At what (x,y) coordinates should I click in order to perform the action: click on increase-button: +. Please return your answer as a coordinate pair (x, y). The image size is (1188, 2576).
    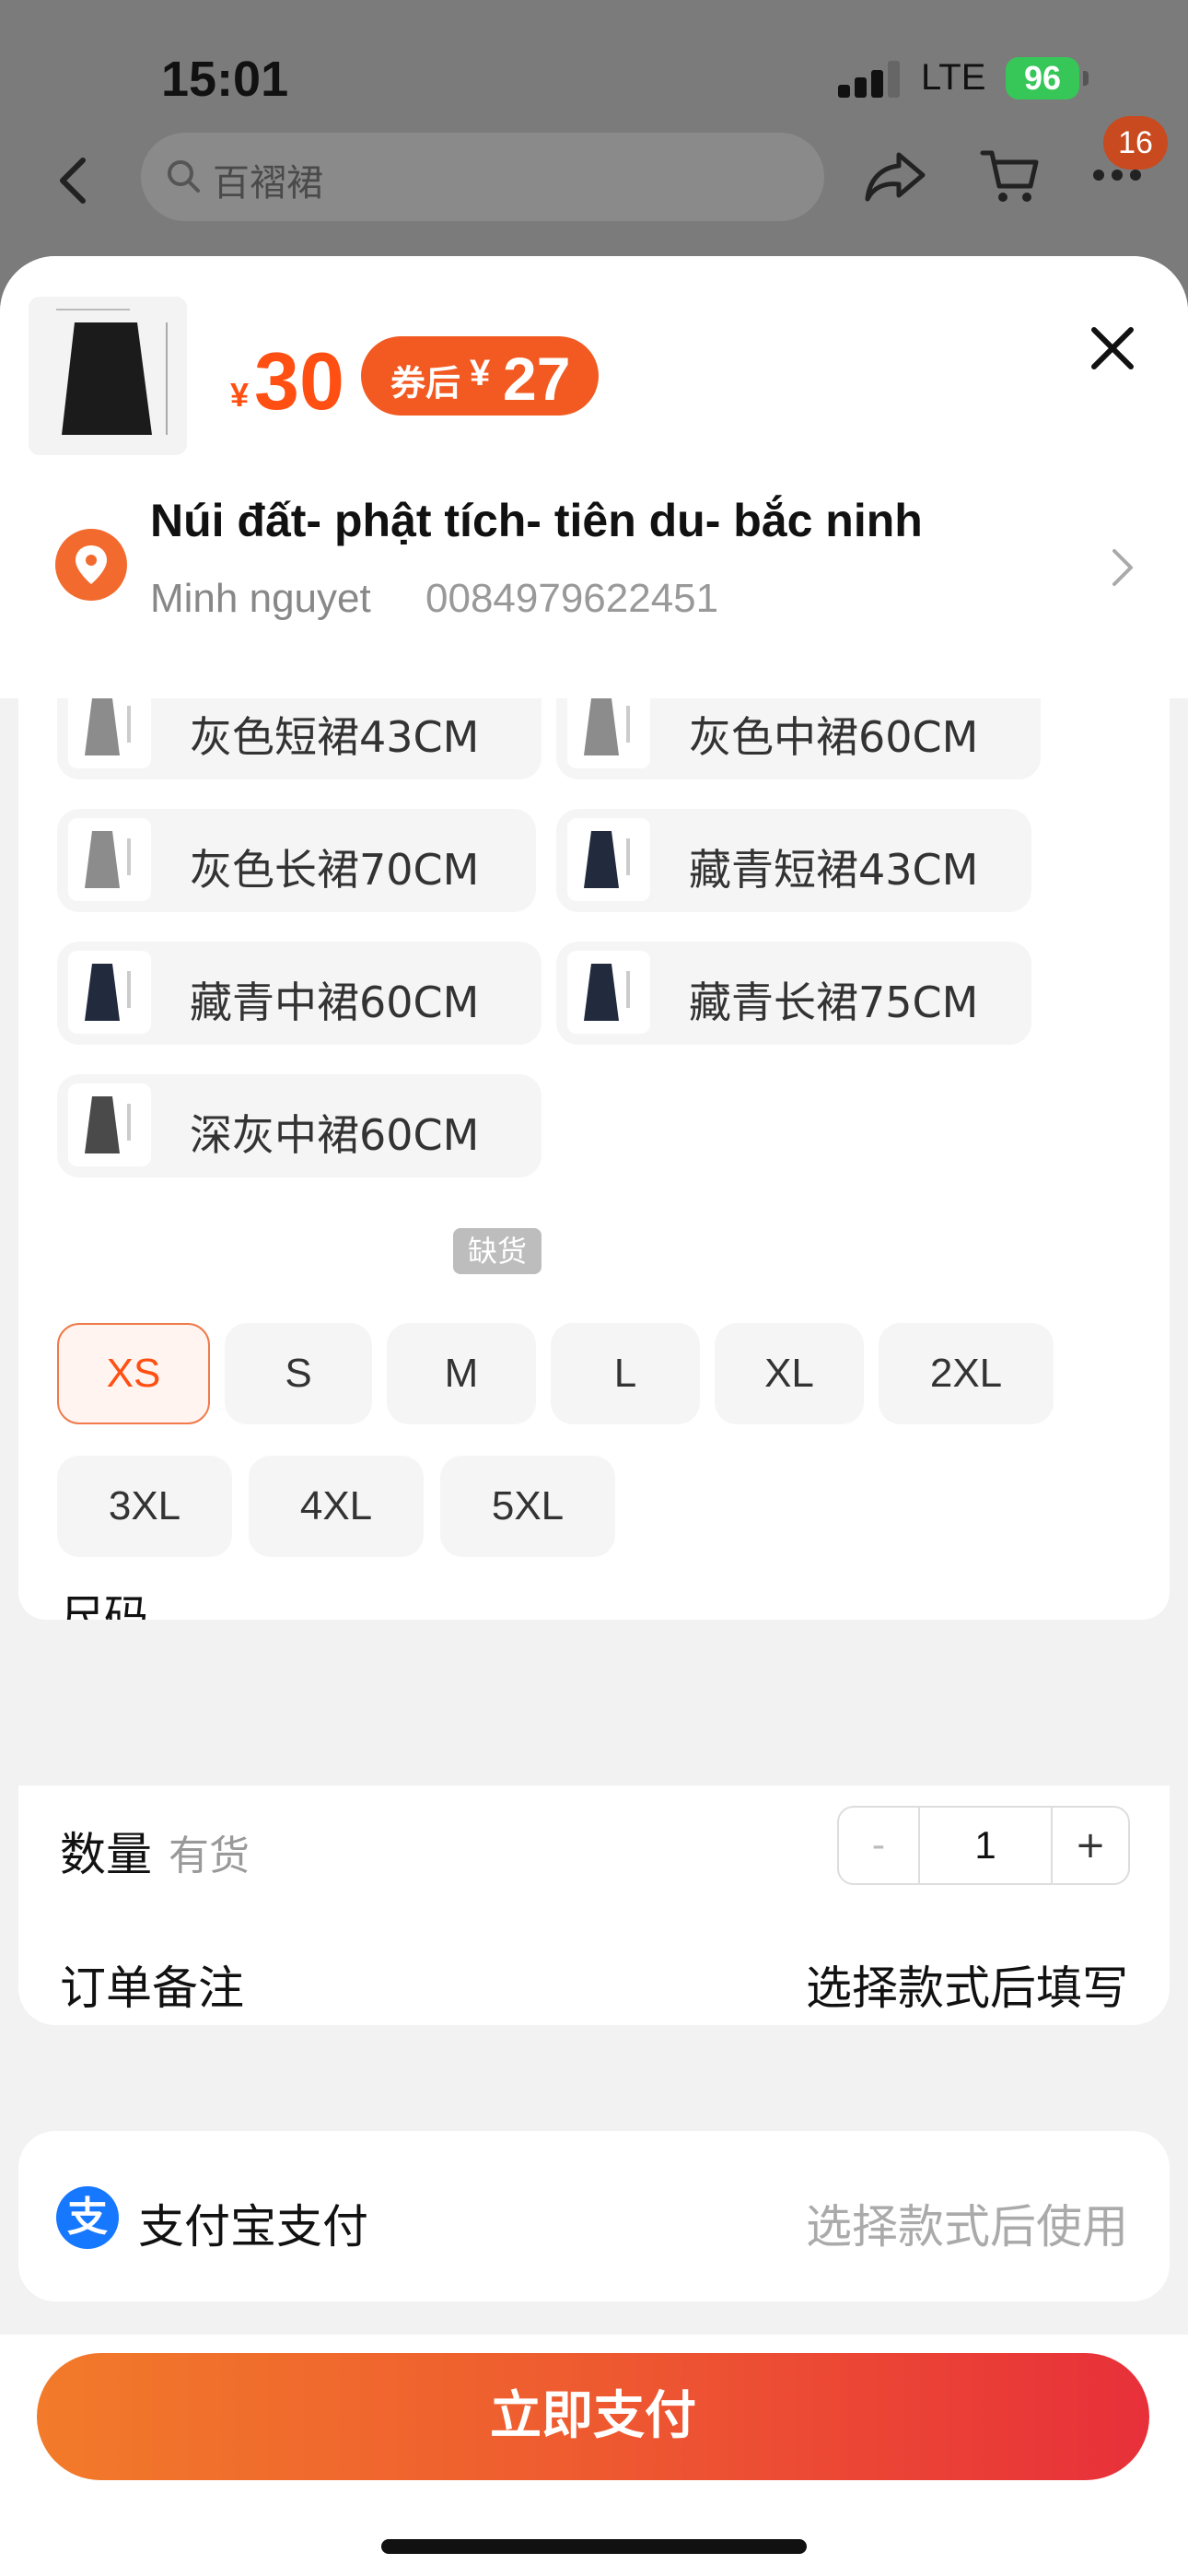
    Looking at the image, I should click on (1091, 1845).